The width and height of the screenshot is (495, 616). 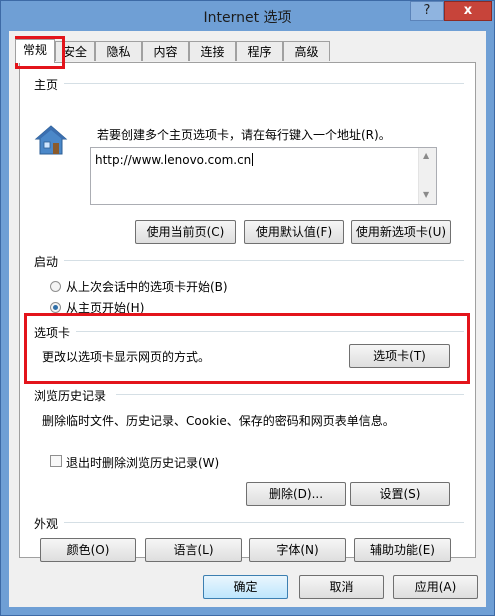 What do you see at coordinates (118, 51) in the screenshot?
I see `tab-privacy: 隐私` at bounding box center [118, 51].